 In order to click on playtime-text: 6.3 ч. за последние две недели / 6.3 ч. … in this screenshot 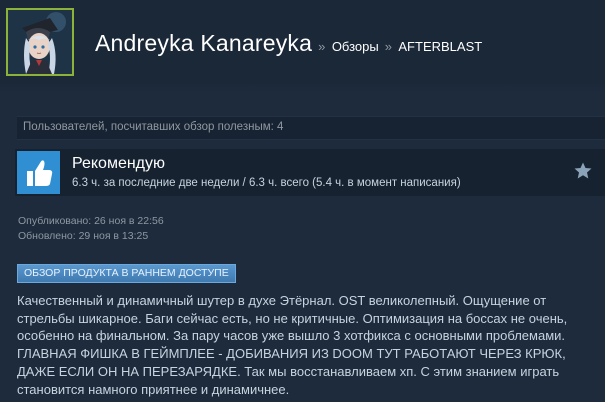, I will do `click(266, 183)`.